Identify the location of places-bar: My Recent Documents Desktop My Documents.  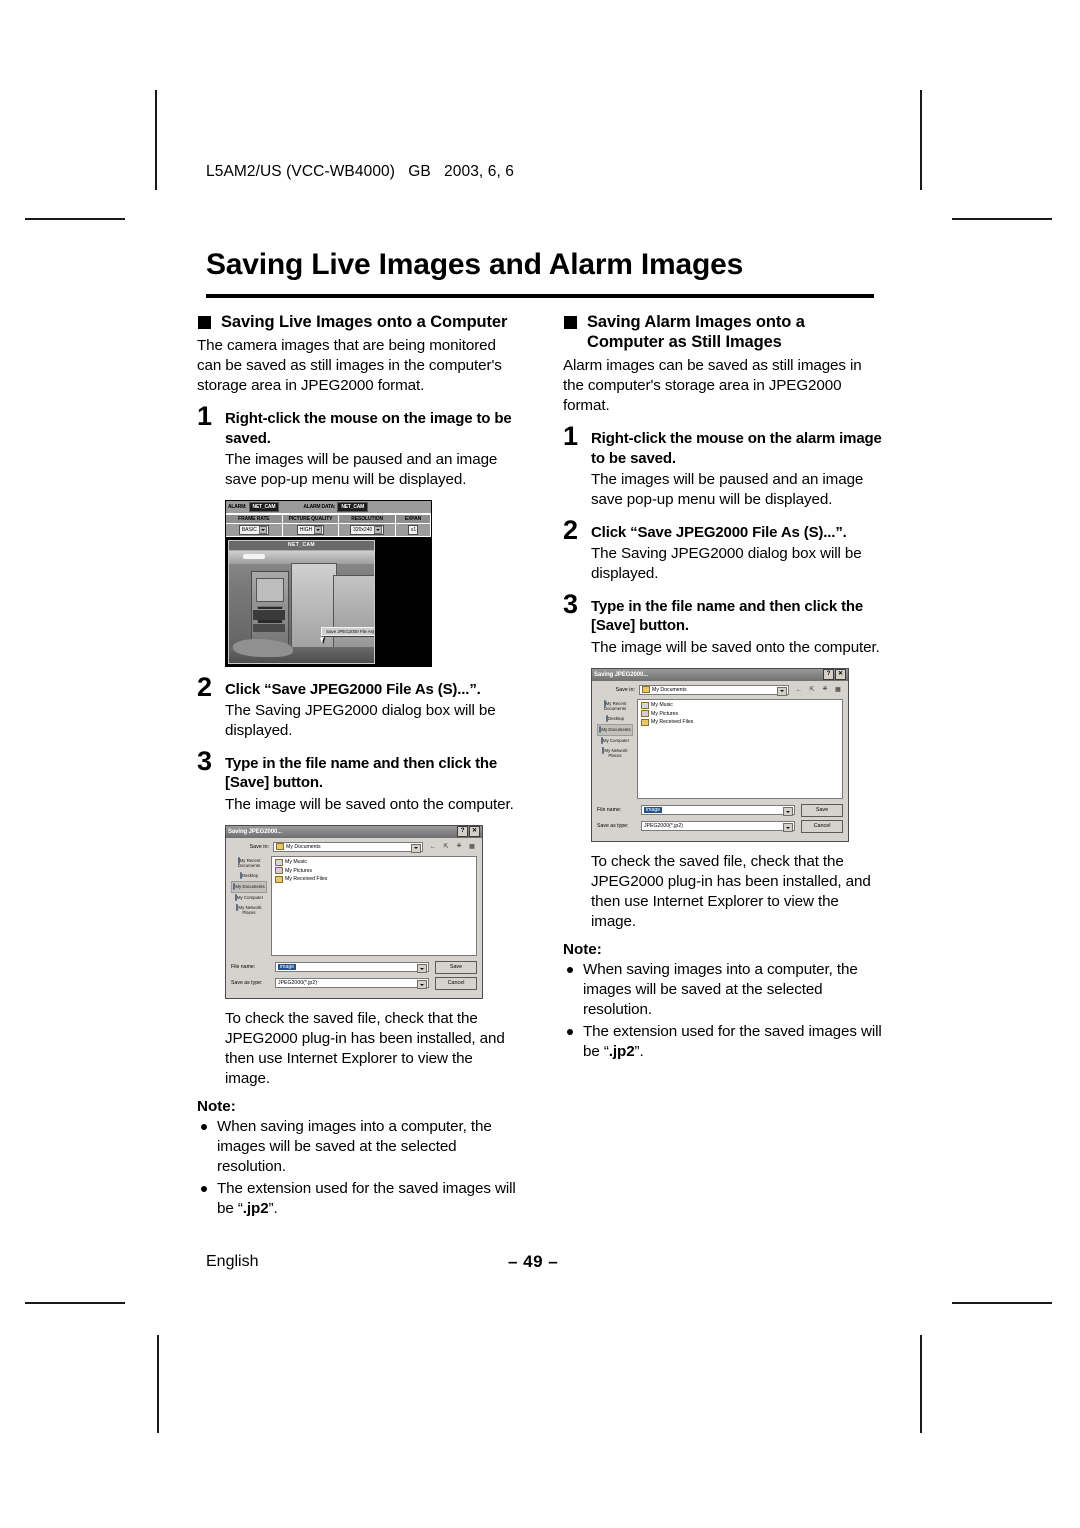
(615, 748).